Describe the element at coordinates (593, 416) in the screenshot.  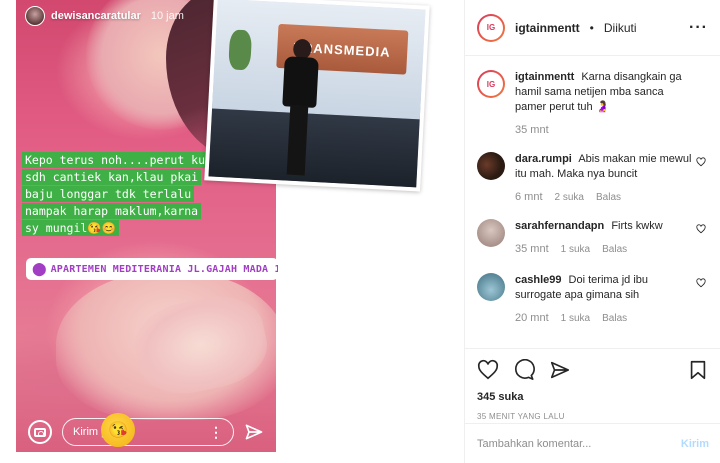
I see `post-timestamp: 35 MENIT YANG LALU` at that location.